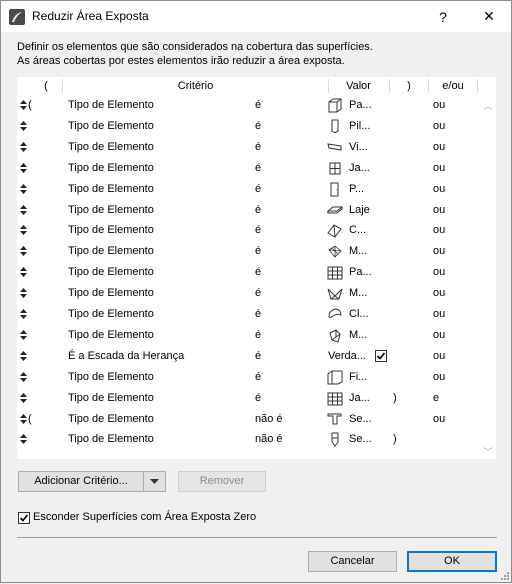  I want to click on cancel-button: Cancelar, so click(352, 561).